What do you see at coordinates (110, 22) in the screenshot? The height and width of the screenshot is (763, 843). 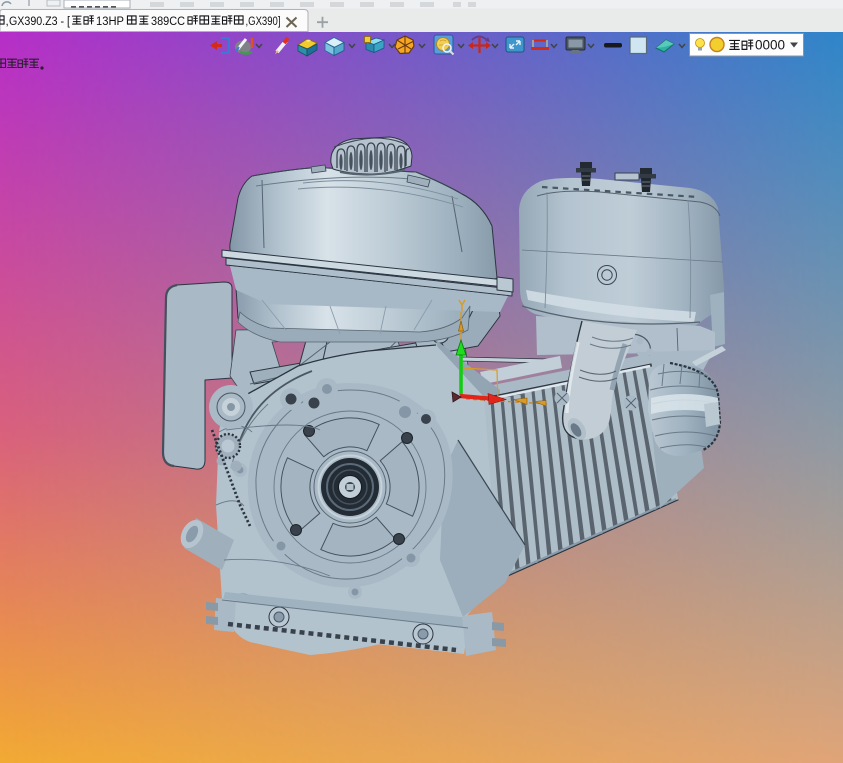 I see `svg-text: 13HP` at bounding box center [110, 22].